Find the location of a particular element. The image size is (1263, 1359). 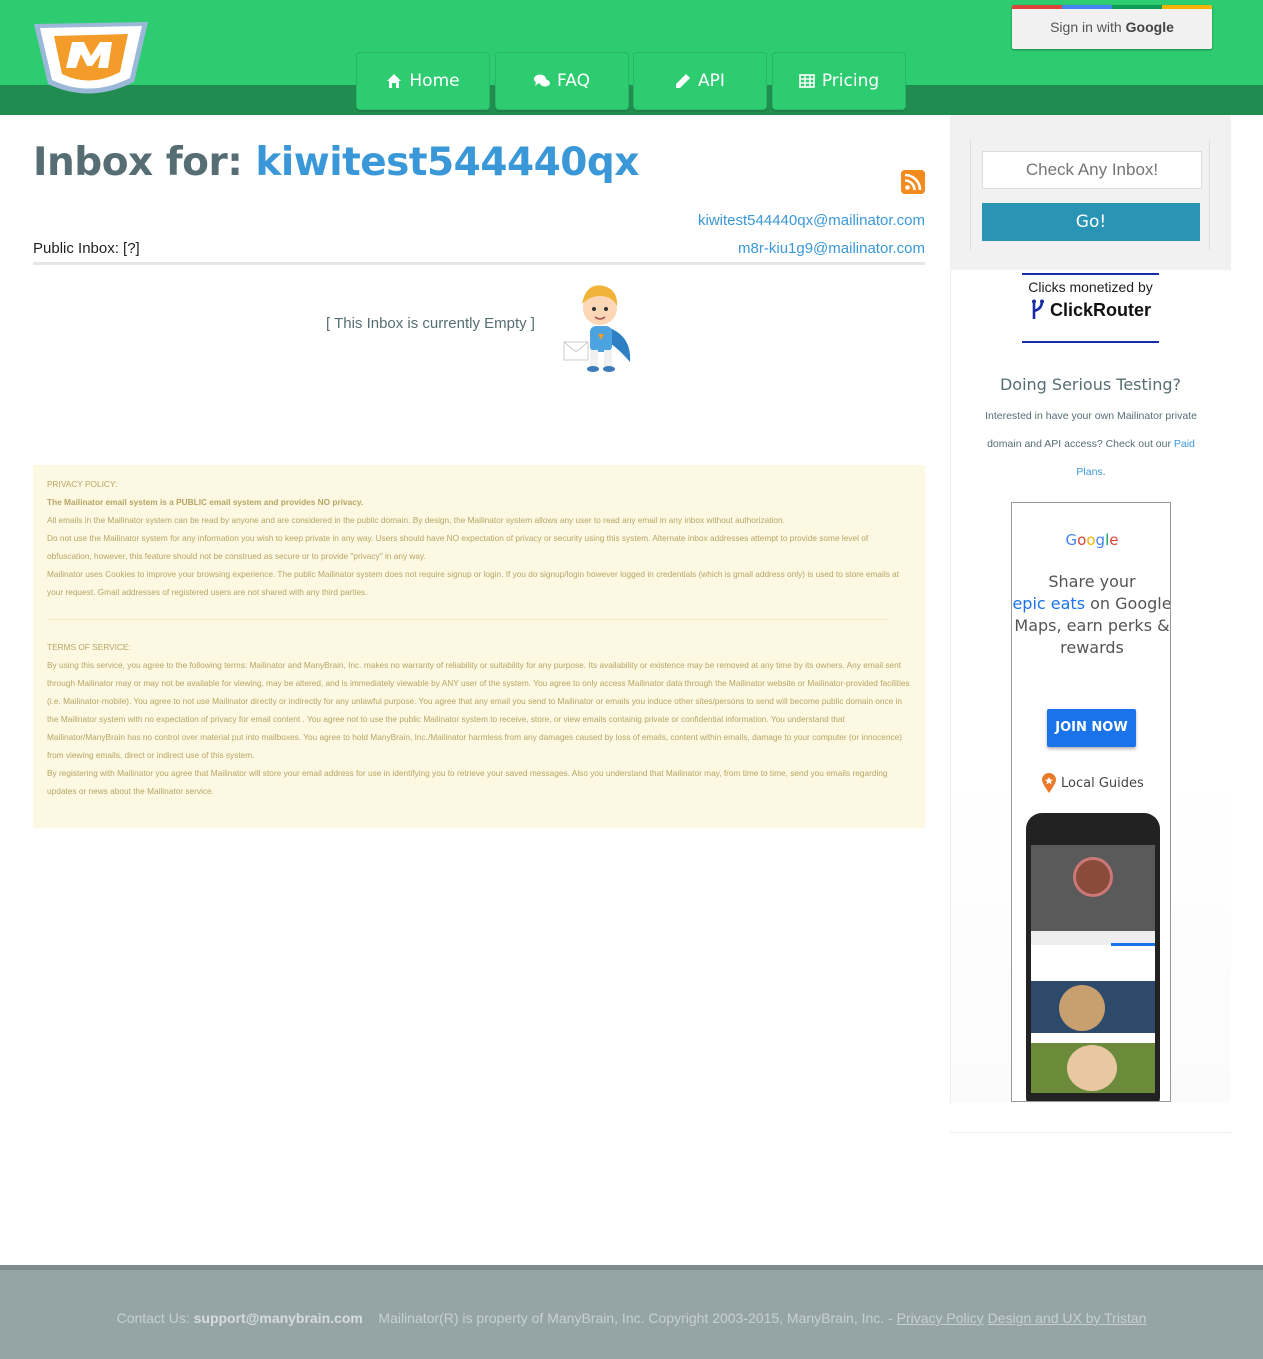

footer-privacy-link: Privacy Policy is located at coordinates (940, 1318).